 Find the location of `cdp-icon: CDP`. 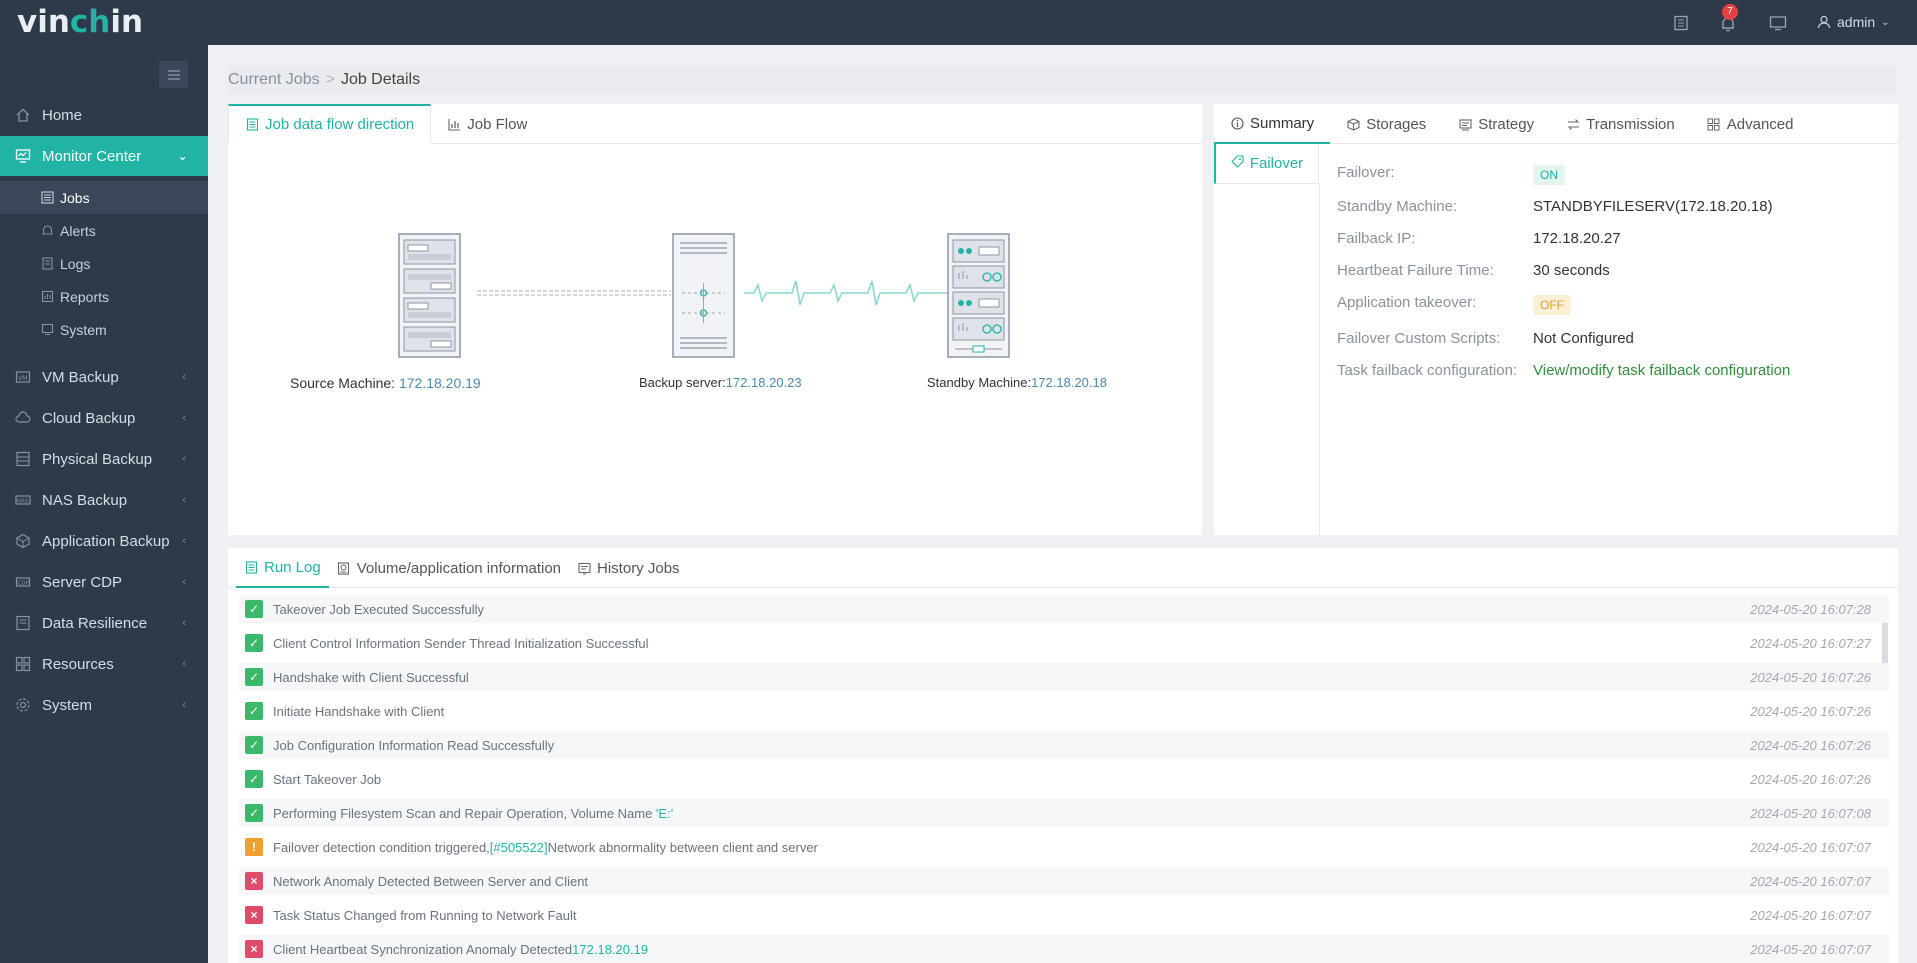

cdp-icon: CDP is located at coordinates (23, 582).